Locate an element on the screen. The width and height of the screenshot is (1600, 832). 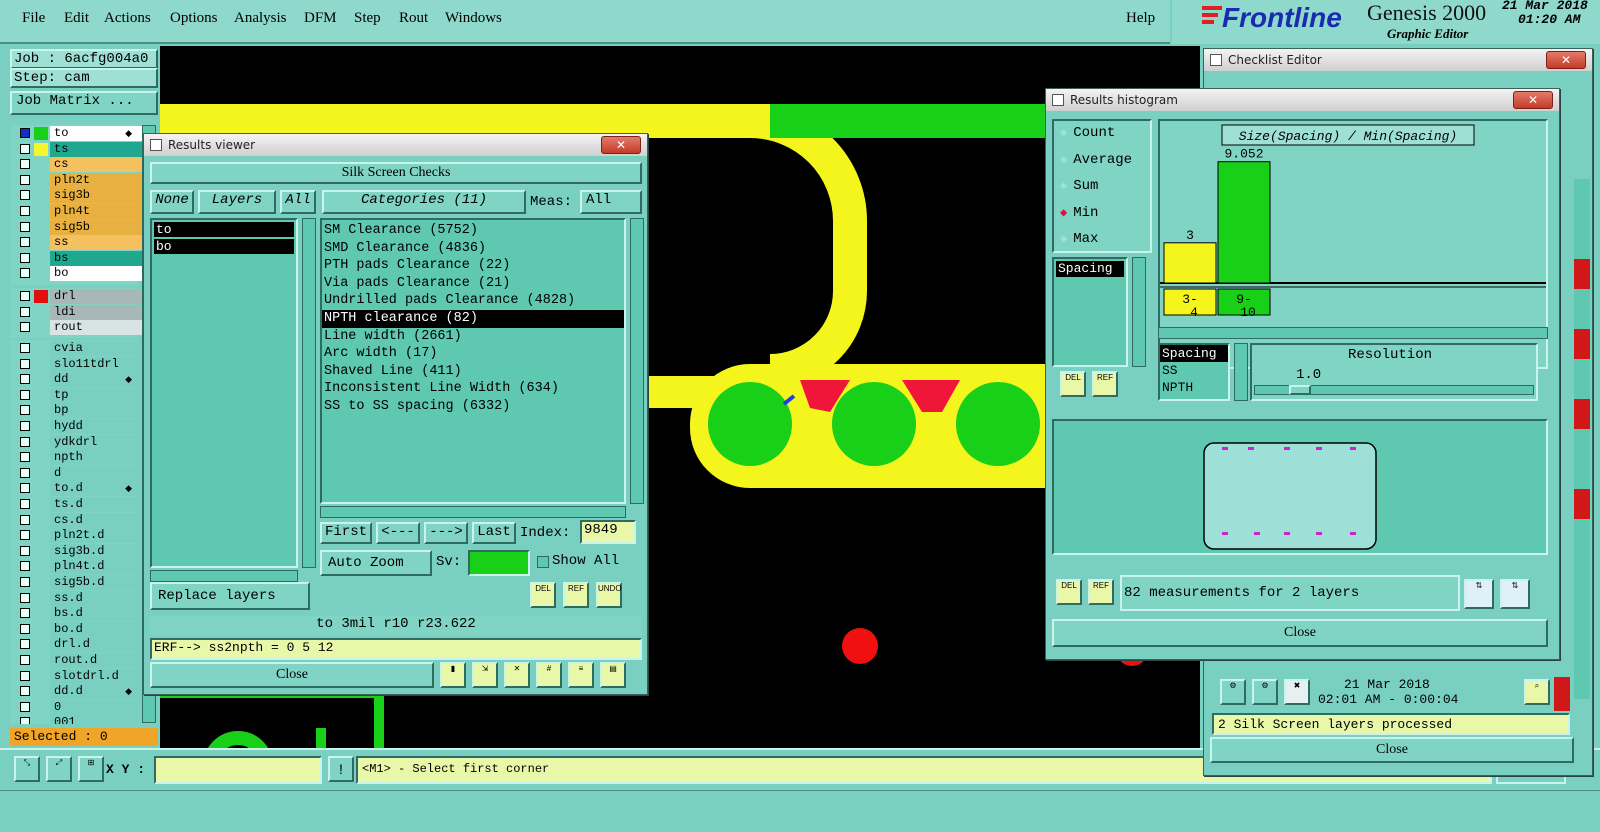
menu-file: File is located at coordinates (33, 18).